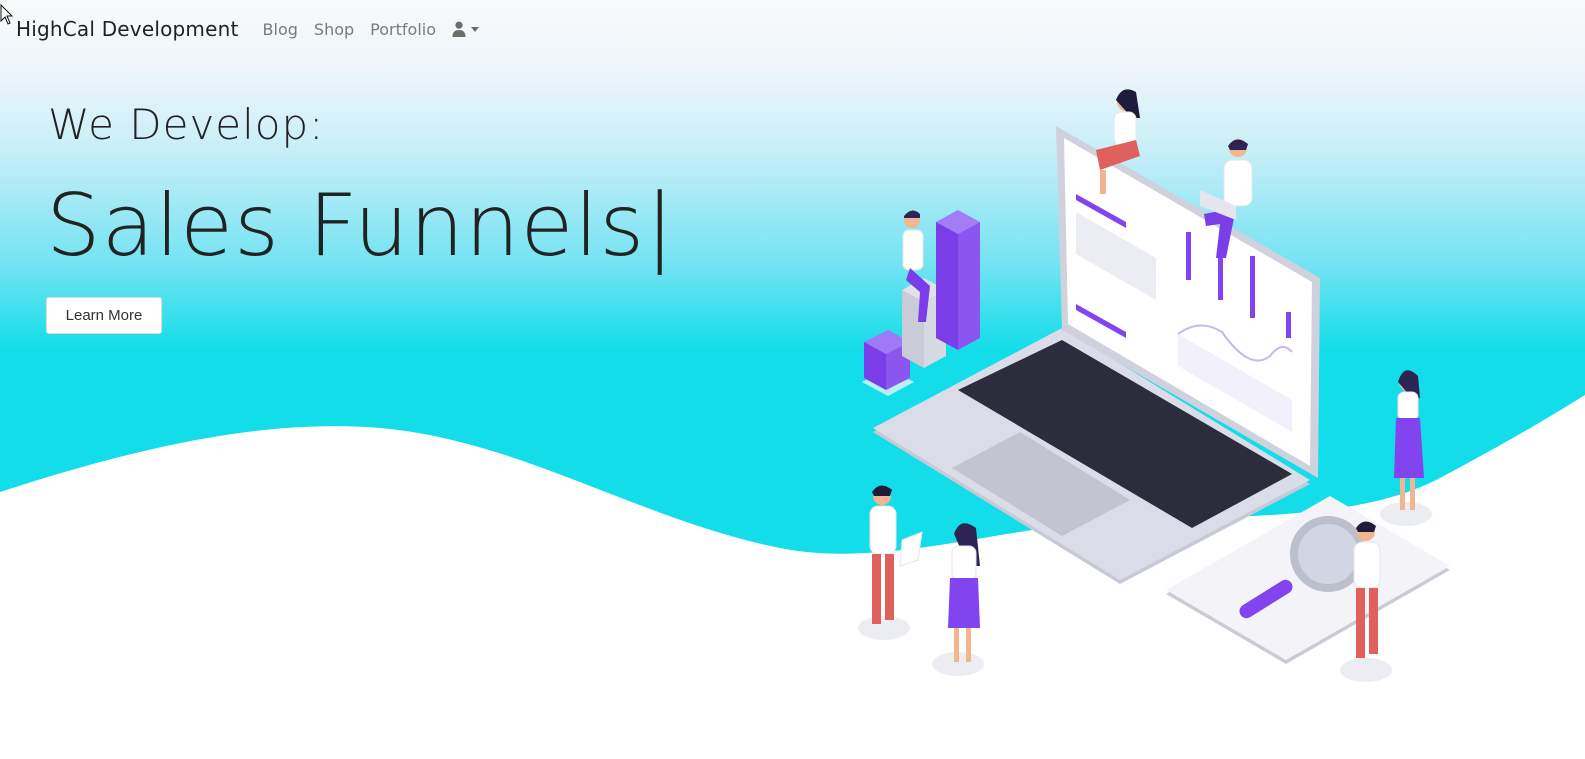 The width and height of the screenshot is (1585, 759). I want to click on user-icon, so click(459, 29).